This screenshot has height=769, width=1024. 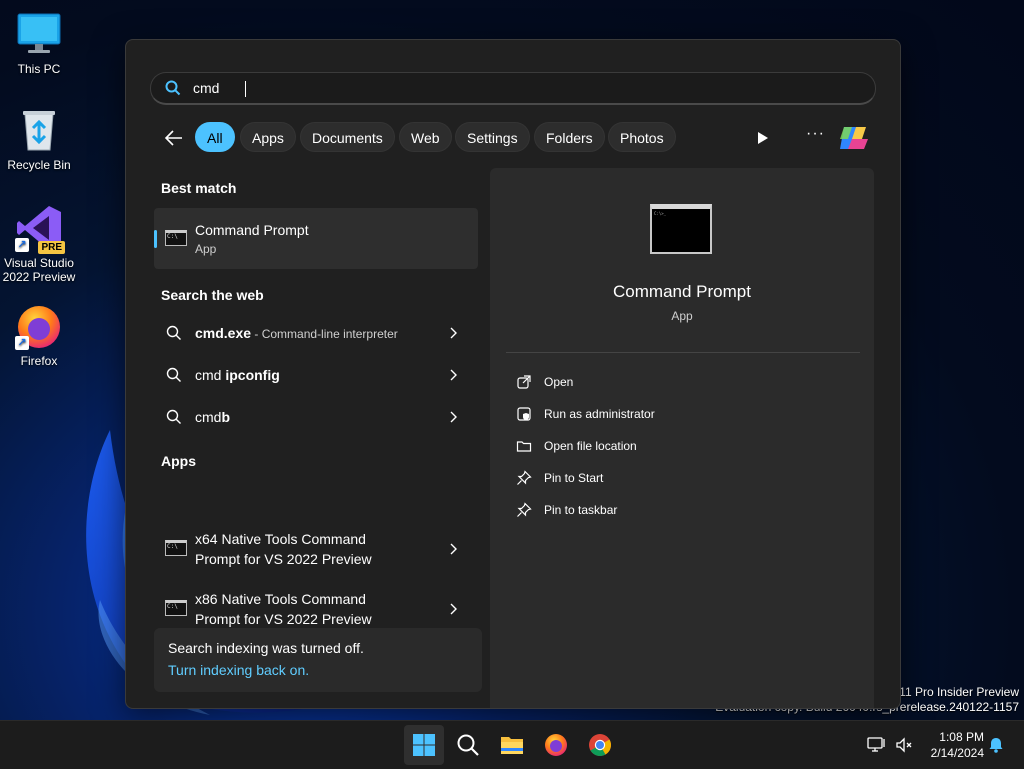 I want to click on section-heading-web: Search the web, so click(x=212, y=295).